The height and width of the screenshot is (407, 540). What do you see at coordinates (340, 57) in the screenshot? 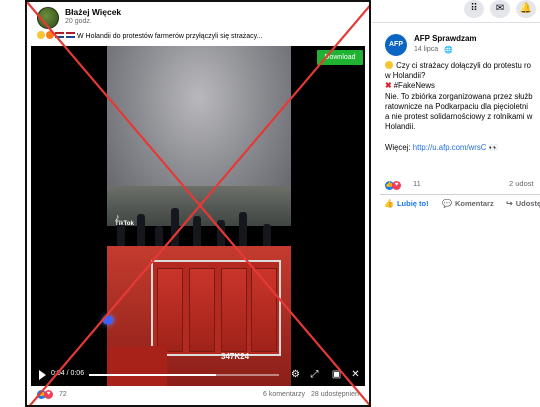
I see `download-button: Download` at bounding box center [340, 57].